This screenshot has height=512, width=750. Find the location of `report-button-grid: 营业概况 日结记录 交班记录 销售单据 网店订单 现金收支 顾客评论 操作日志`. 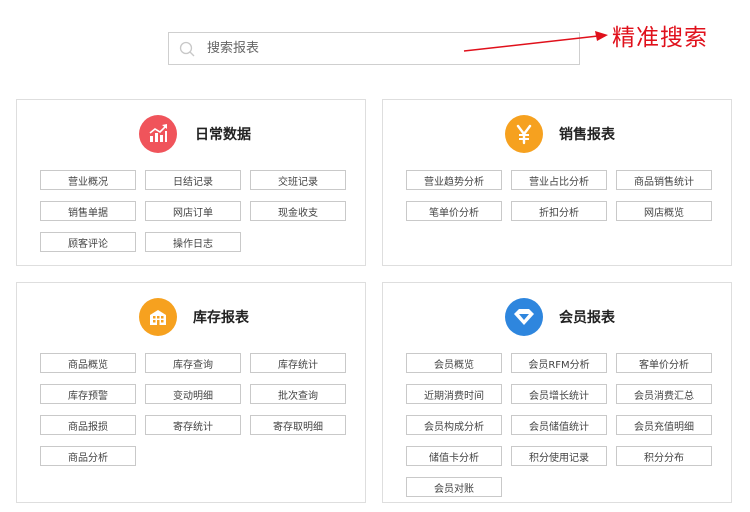

report-button-grid: 营业概况 日结记录 交班记录 销售单据 网店订单 现金收支 顾客评论 操作日志 is located at coordinates (193, 211).